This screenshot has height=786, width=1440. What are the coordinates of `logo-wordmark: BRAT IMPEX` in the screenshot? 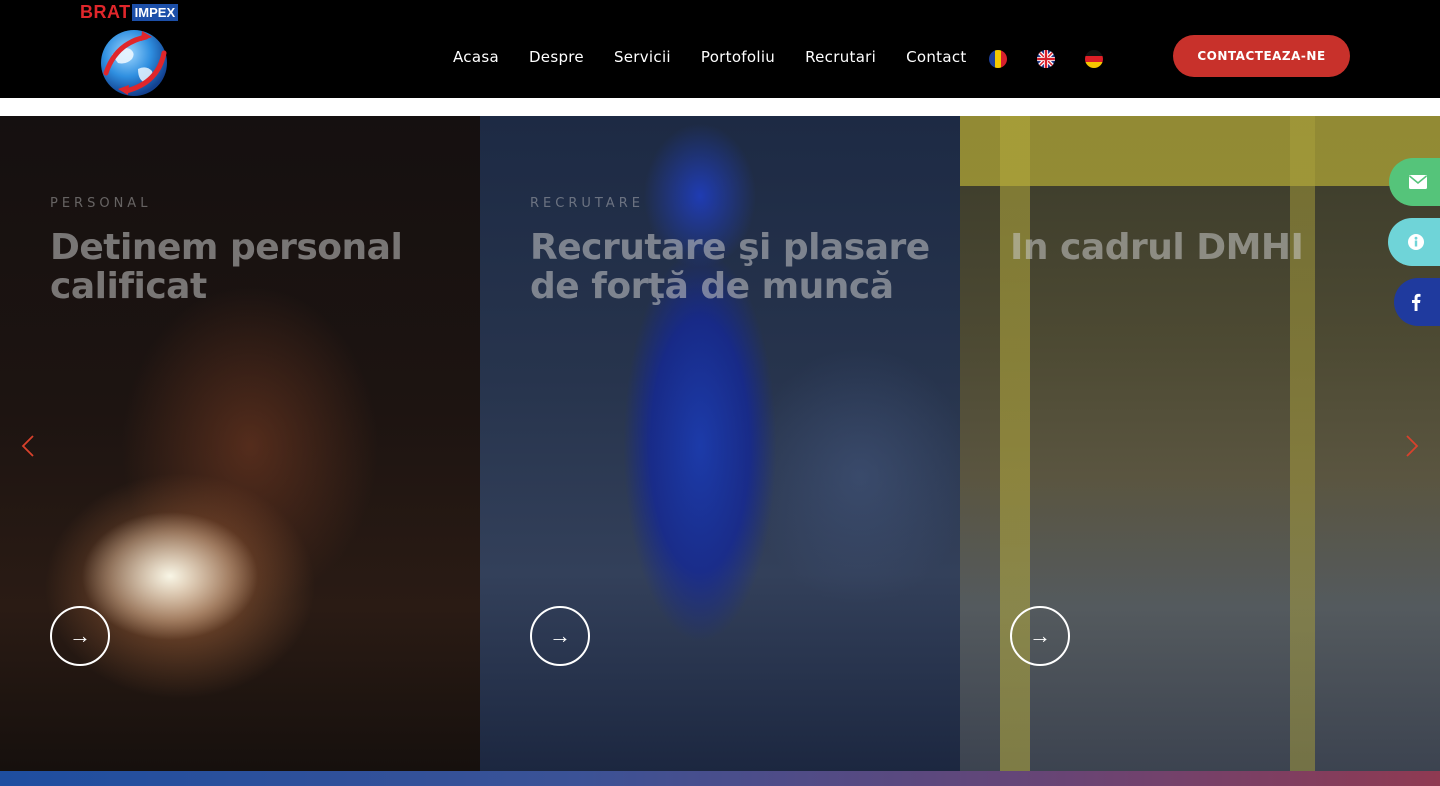 It's located at (129, 11).